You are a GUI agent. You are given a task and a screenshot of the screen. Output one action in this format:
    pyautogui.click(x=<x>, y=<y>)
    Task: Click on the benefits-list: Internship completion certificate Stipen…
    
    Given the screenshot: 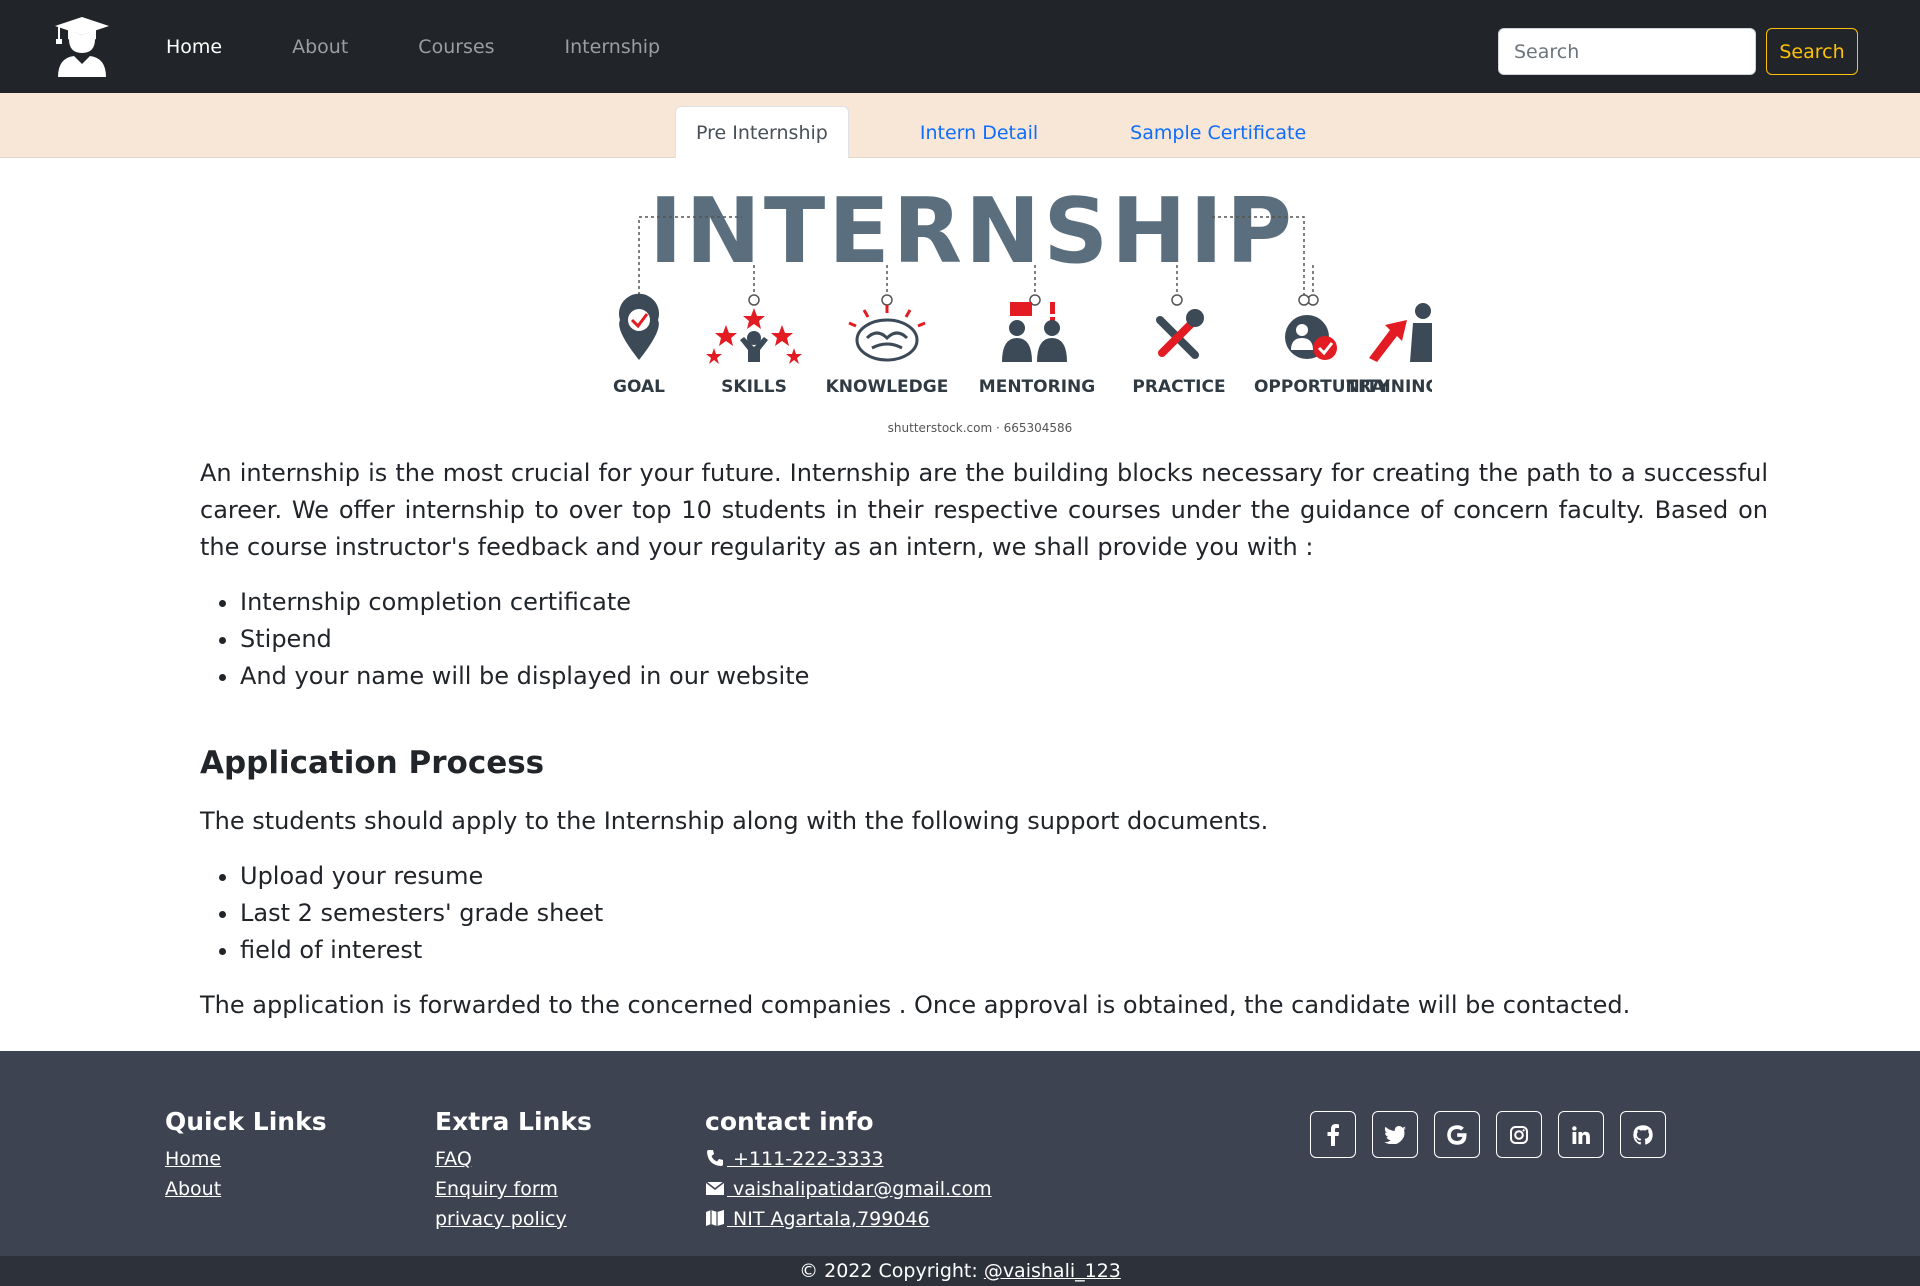 What is the action you would take?
    pyautogui.click(x=1004, y=639)
    